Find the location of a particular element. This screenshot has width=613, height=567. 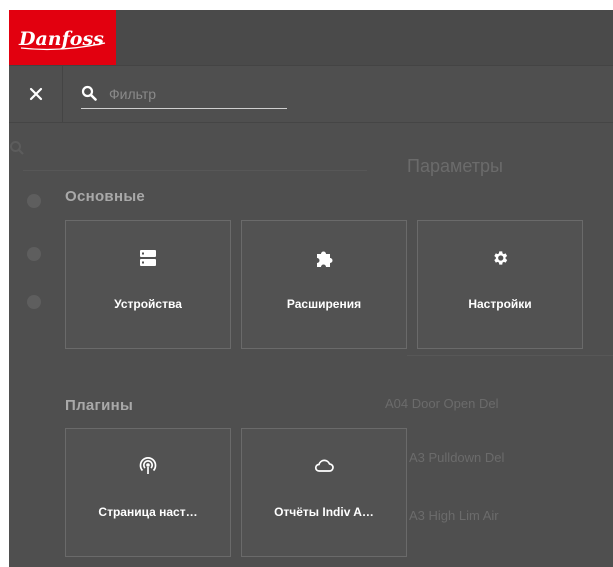

gear-icon is located at coordinates (501, 258).